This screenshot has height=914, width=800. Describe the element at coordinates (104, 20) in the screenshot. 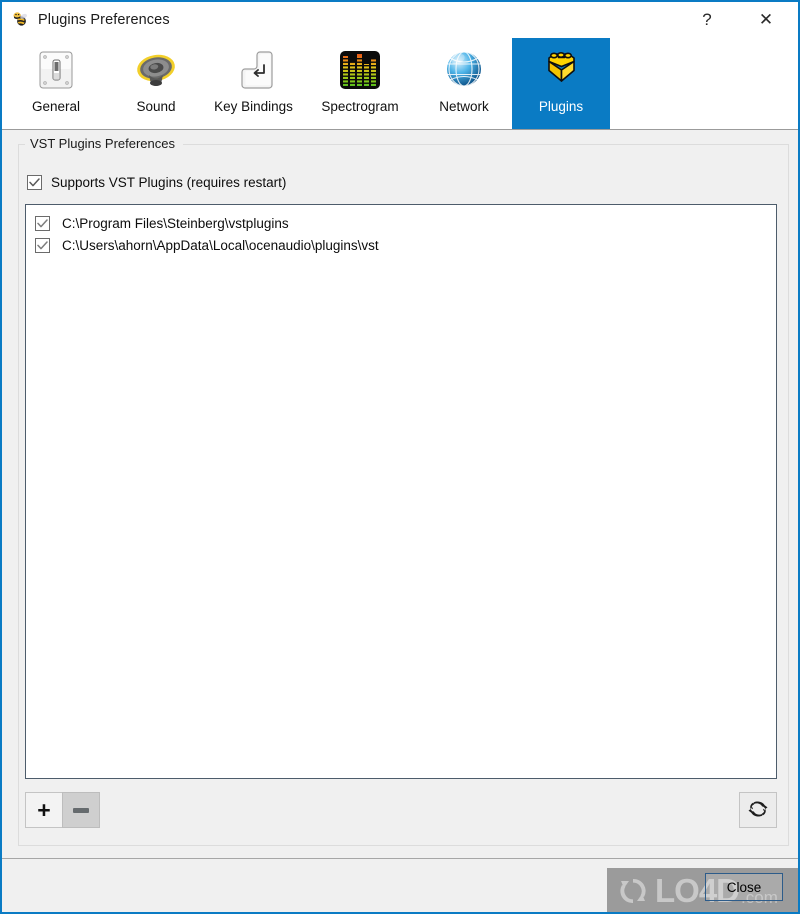

I see `window-title: Plugins Preferences` at that location.